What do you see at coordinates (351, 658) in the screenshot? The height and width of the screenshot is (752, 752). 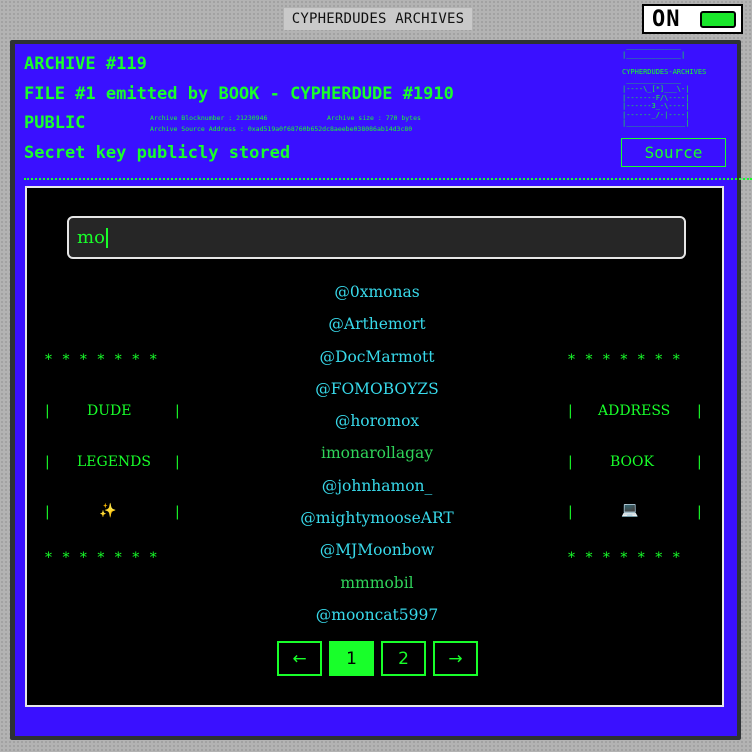 I see `page-button-1: 1` at bounding box center [351, 658].